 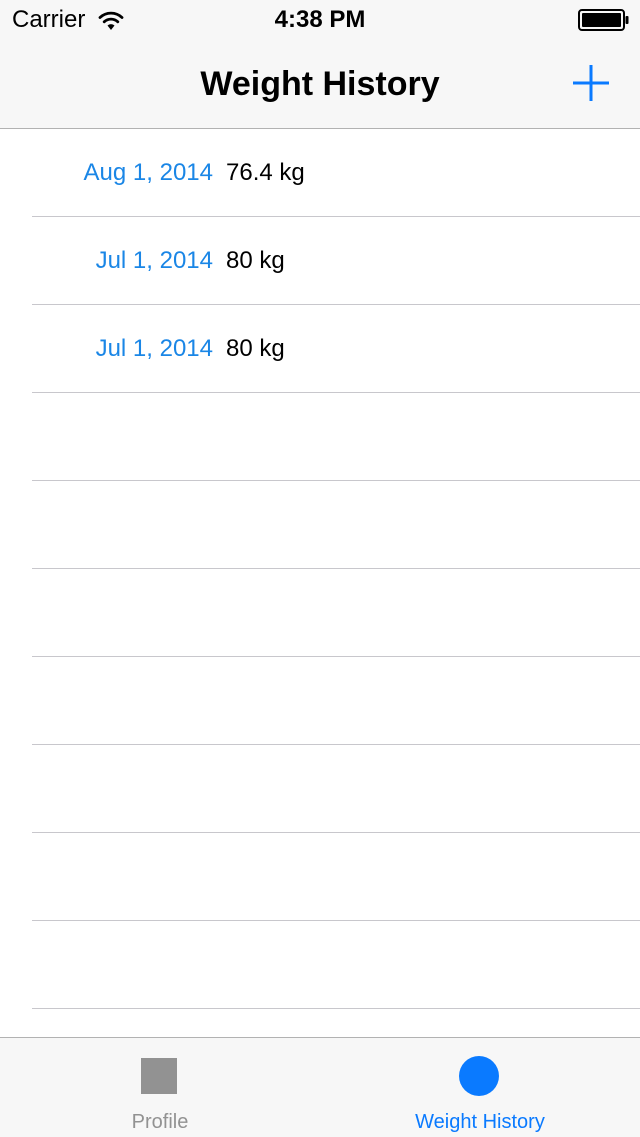 I want to click on tab-weight-history: Weight History, so click(x=480, y=1087).